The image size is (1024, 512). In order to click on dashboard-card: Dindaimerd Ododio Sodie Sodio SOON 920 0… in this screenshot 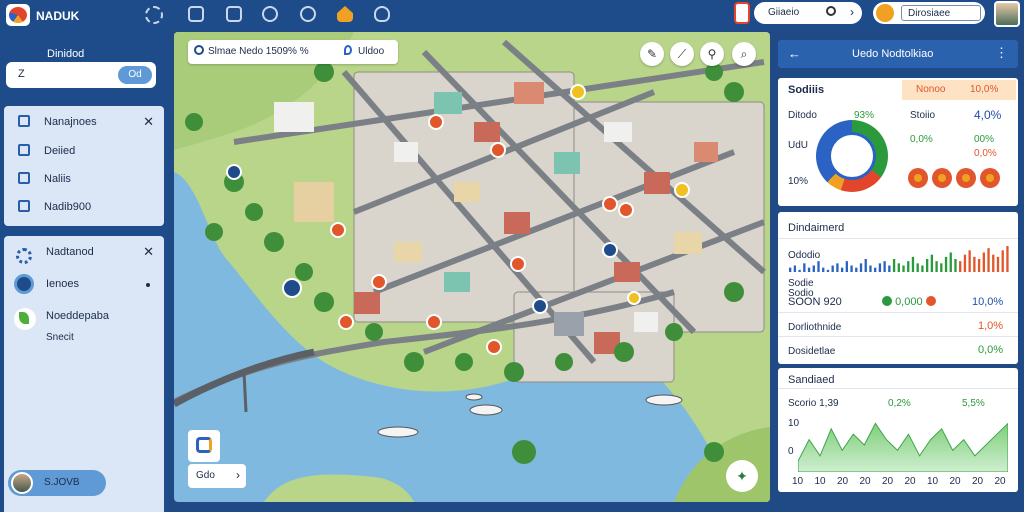, I will do `click(898, 288)`.